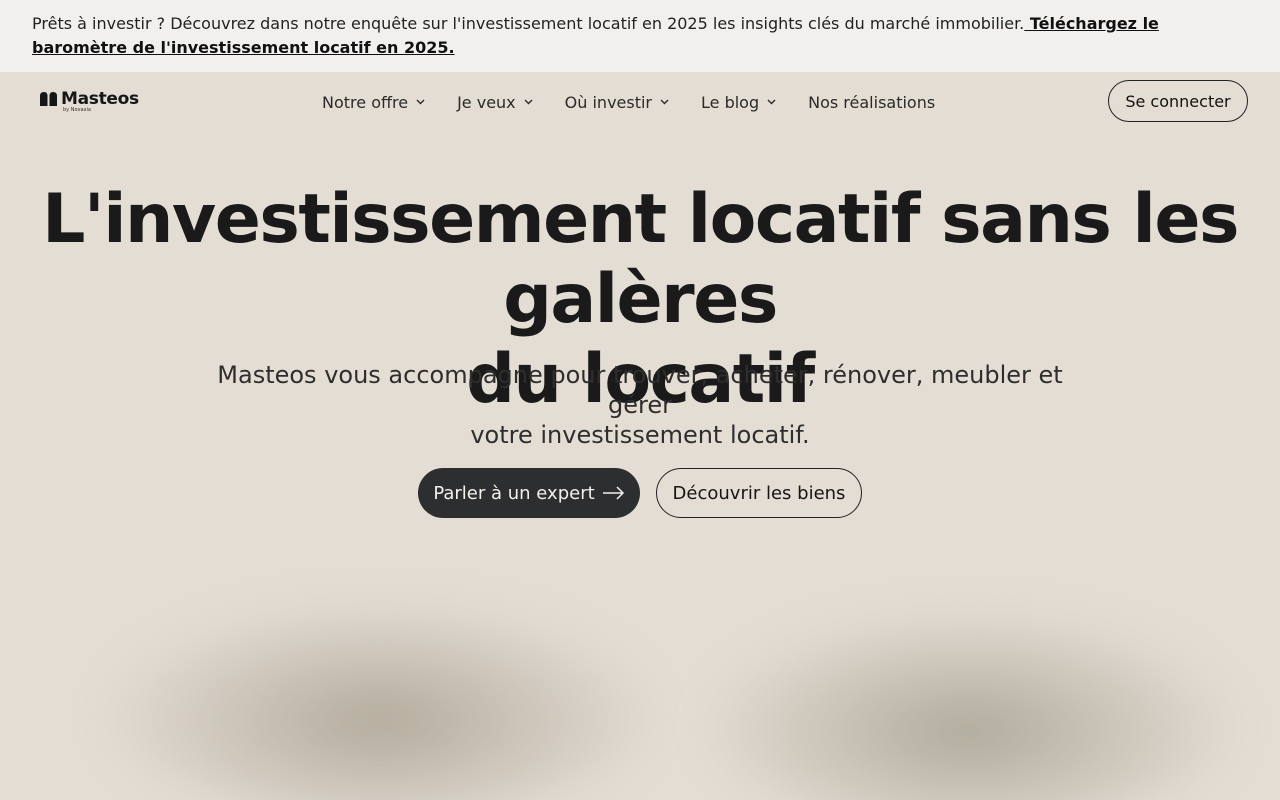 The image size is (1280, 800). What do you see at coordinates (486, 102) in the screenshot?
I see `nav-item-label: Je veux` at bounding box center [486, 102].